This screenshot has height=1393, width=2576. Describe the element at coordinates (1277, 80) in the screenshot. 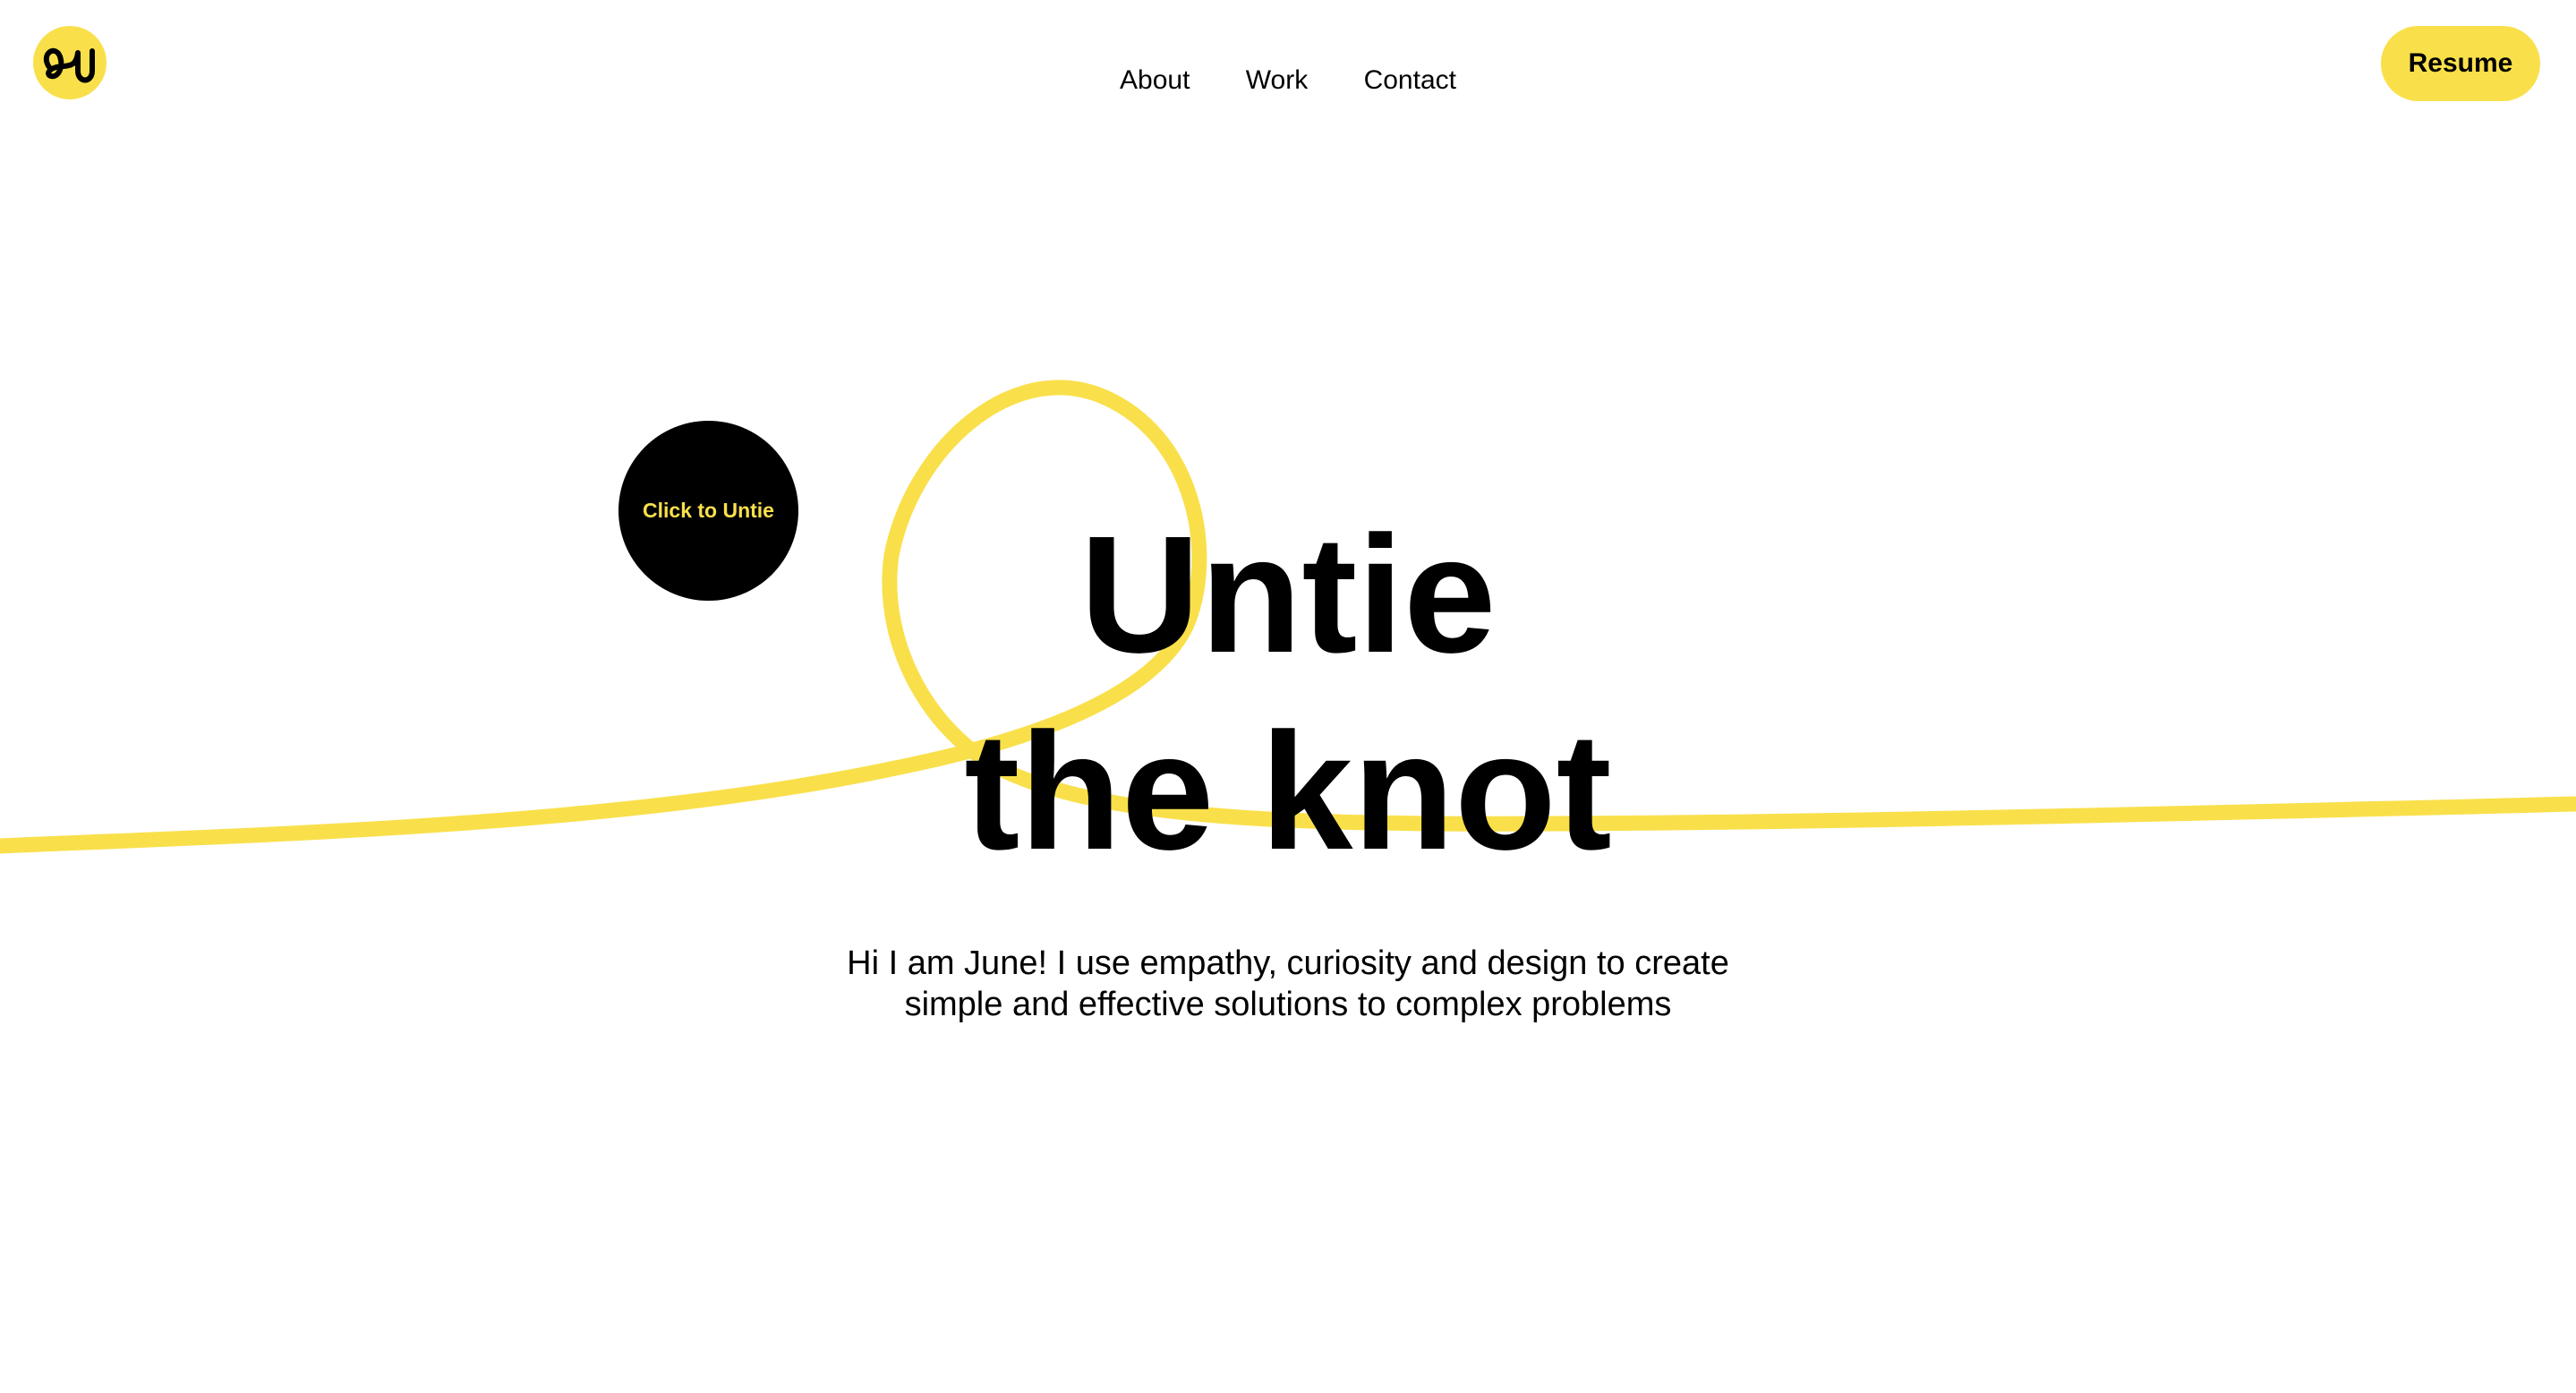

I see `nav-link-work: Work` at that location.